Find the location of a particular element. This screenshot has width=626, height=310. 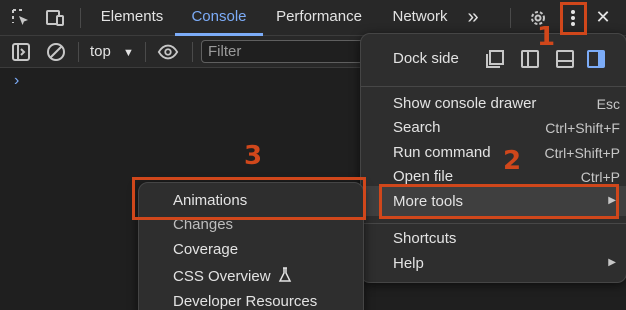

shortcut-esc: Esc is located at coordinates (608, 104).